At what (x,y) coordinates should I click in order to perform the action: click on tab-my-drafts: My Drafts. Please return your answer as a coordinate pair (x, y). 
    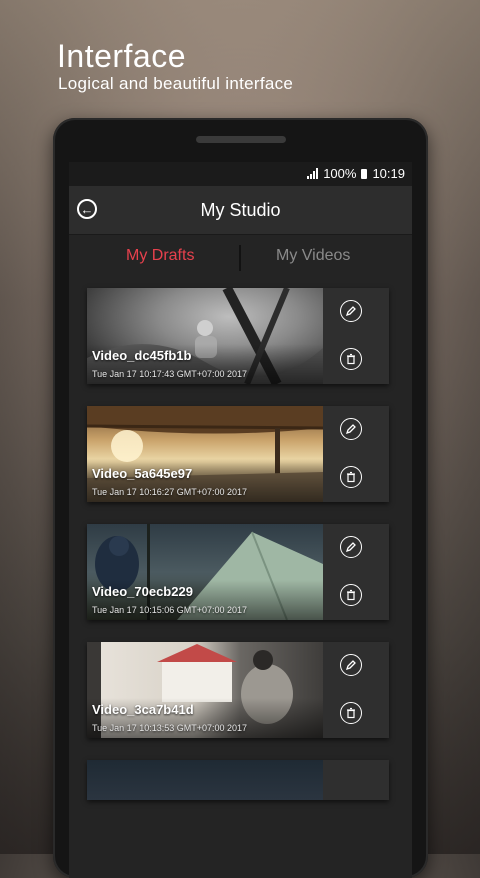
    Looking at the image, I should click on (160, 256).